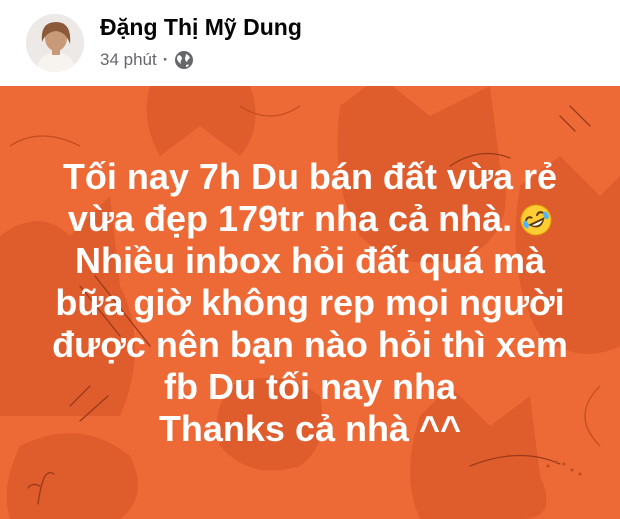 This screenshot has width=620, height=519. I want to click on rolling-laughing-emoji-icon, so click(536, 220).